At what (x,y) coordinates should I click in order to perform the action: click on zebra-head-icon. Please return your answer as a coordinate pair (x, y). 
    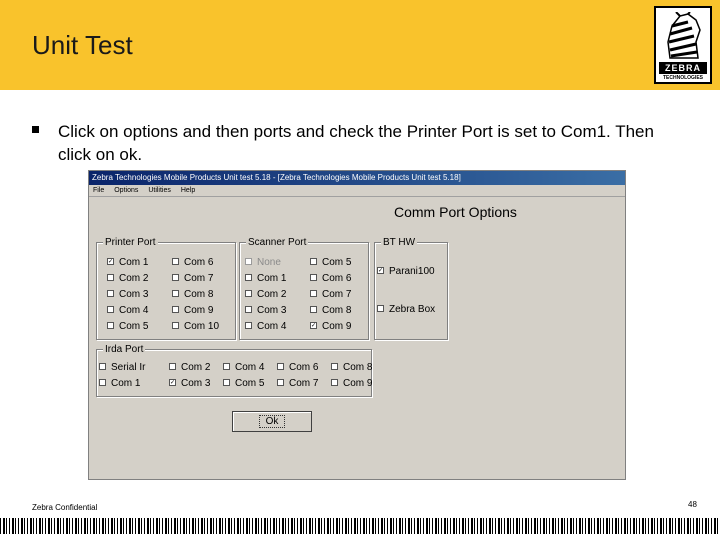
    Looking at the image, I should click on (684, 35).